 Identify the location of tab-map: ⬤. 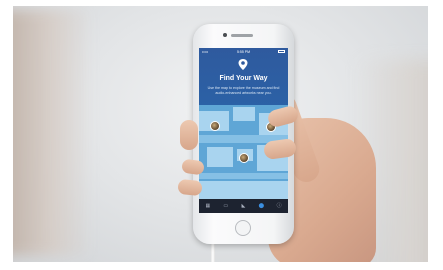
(261, 206).